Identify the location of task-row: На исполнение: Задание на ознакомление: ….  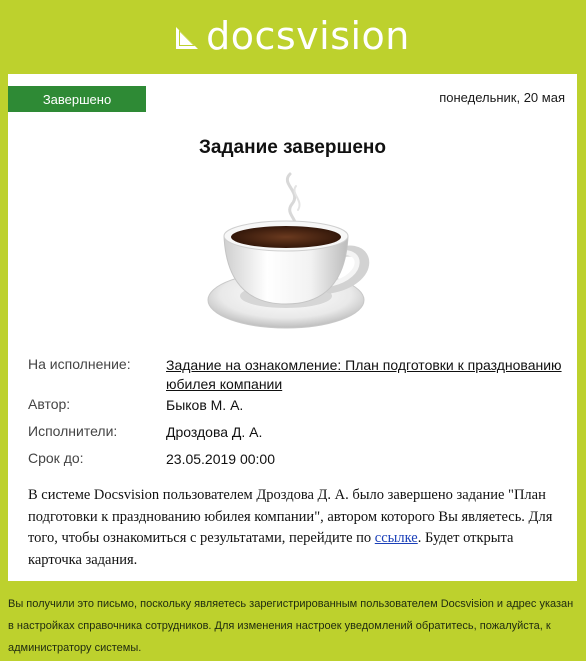
(295, 376).